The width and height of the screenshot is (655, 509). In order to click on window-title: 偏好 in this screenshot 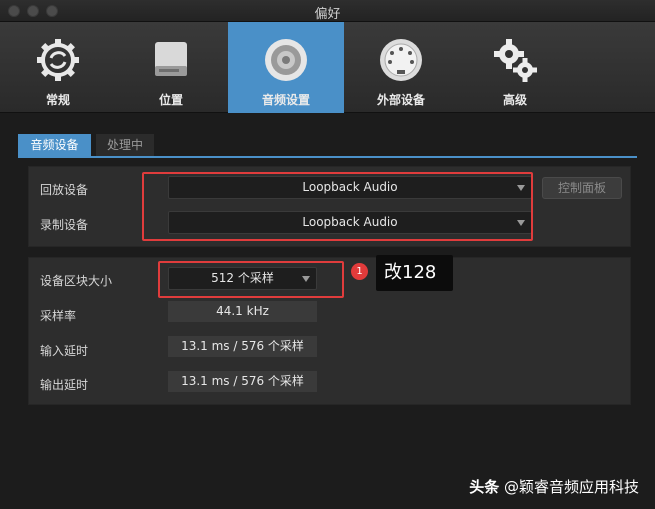, I will do `click(327, 14)`.